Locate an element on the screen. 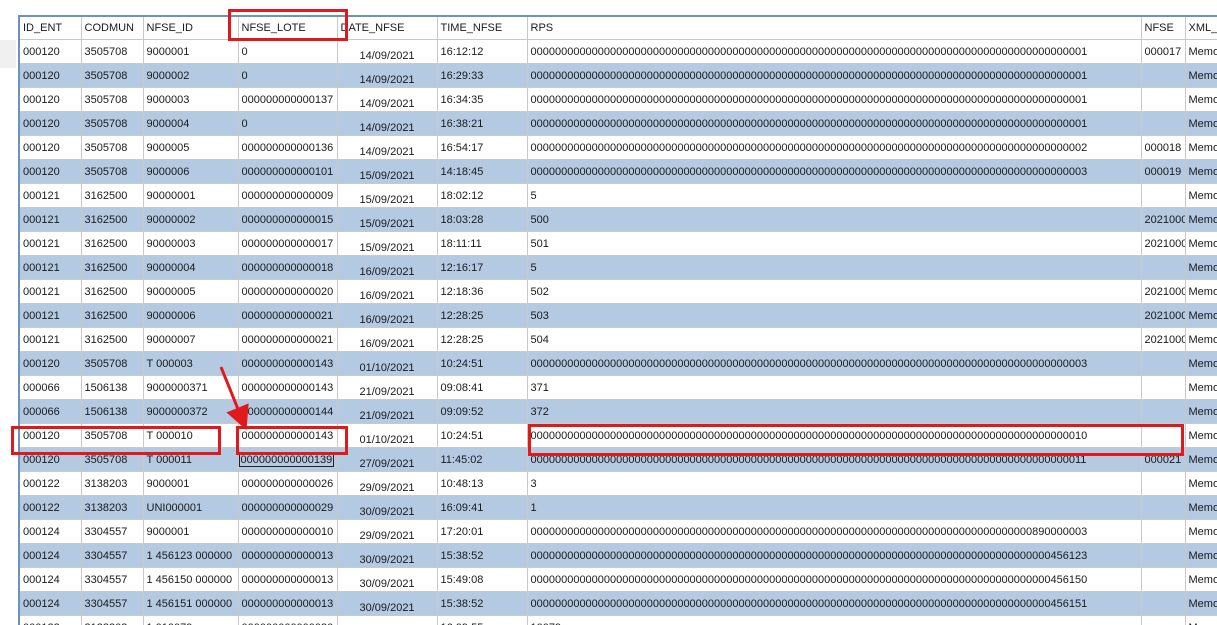  cell-nfse-lote: 000000000000143 is located at coordinates (288, 363).